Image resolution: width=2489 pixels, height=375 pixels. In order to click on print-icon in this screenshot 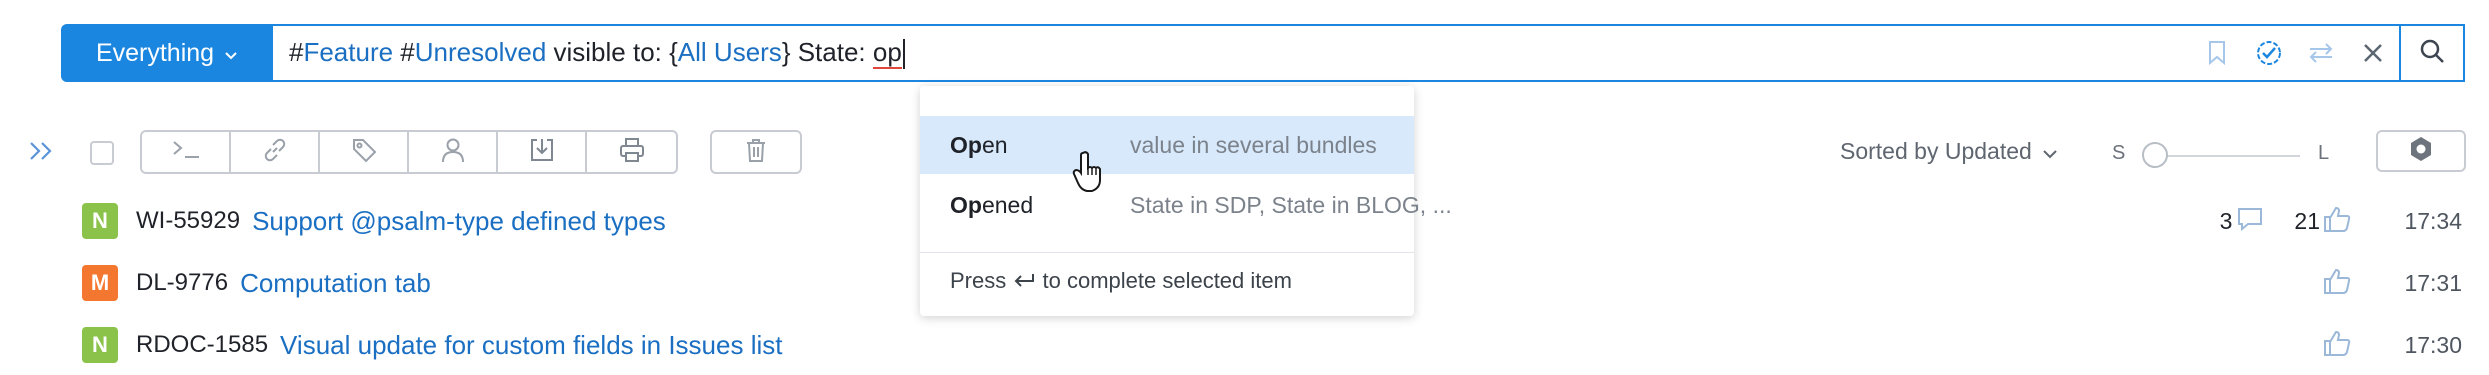, I will do `click(632, 152)`.